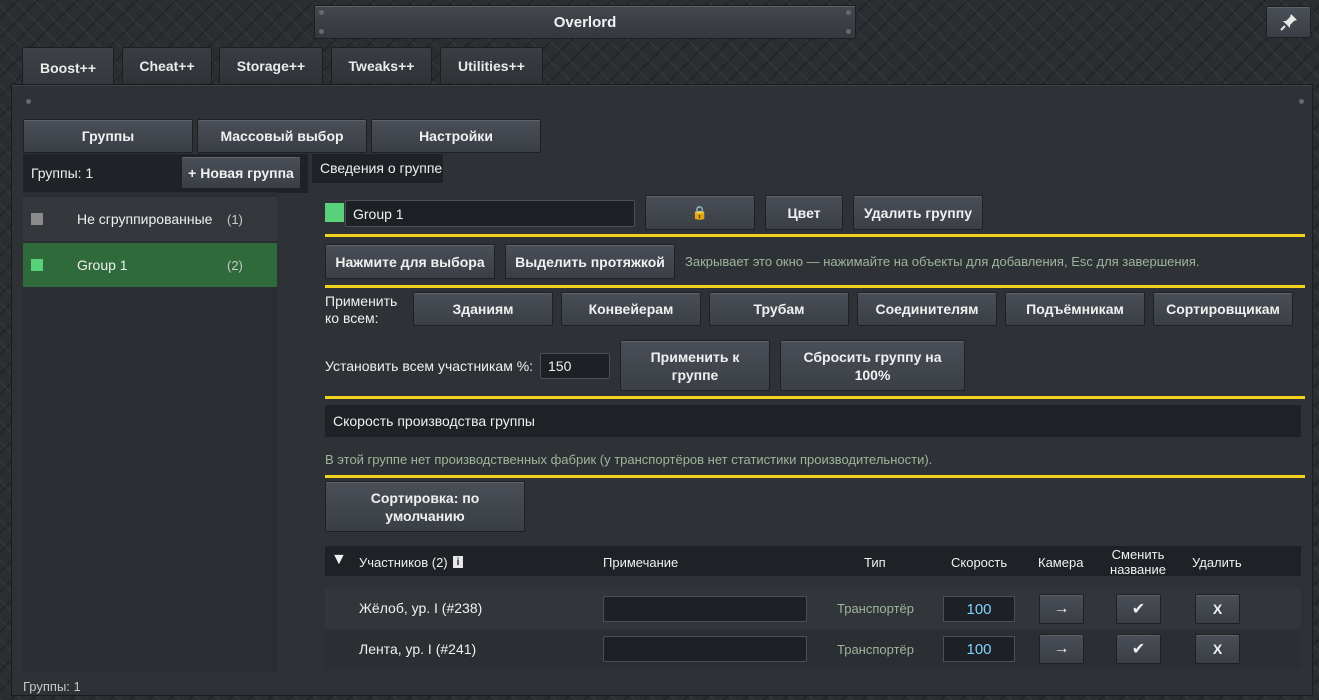 The image size is (1319, 700). I want to click on drag-select-button: Выделить протяжкой, so click(590, 261).